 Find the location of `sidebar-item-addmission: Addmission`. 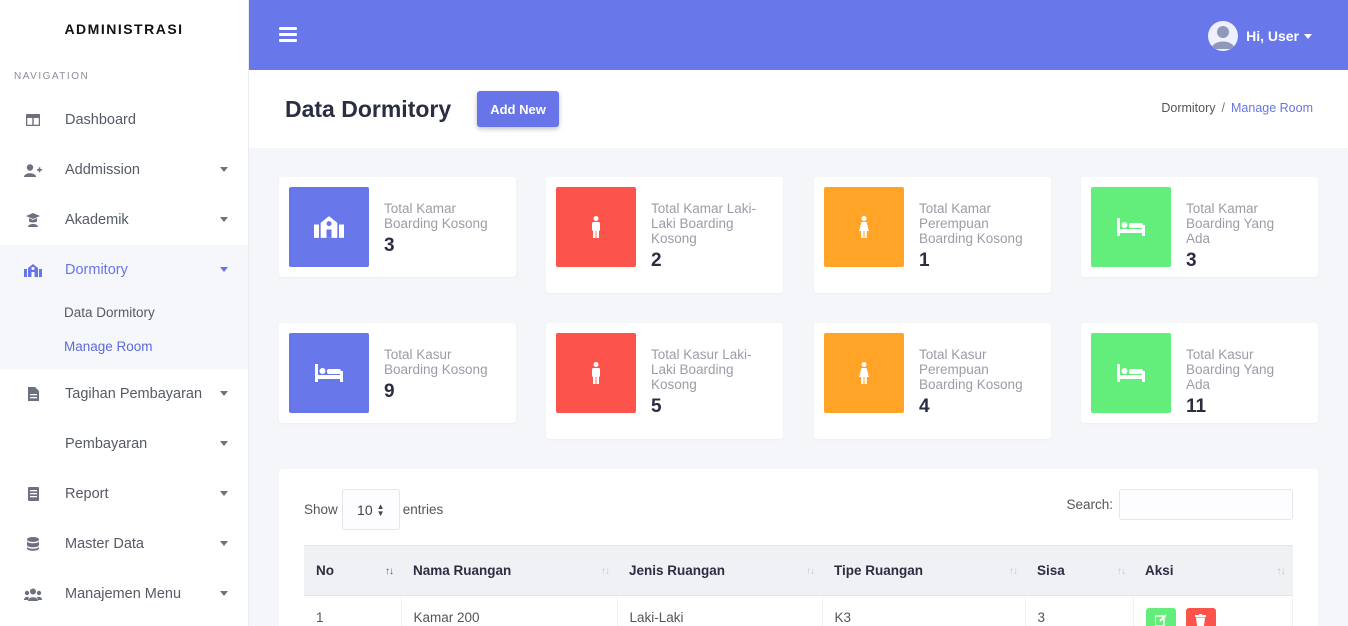

sidebar-item-addmission: Addmission is located at coordinates (124, 170).